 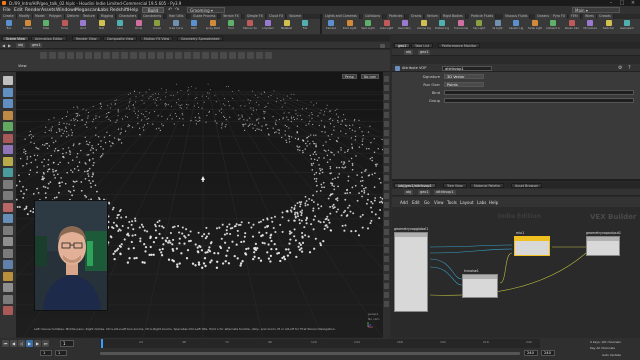 What do you see at coordinates (86, 38) in the screenshot?
I see `pane-tab-render-view: Render View` at bounding box center [86, 38].